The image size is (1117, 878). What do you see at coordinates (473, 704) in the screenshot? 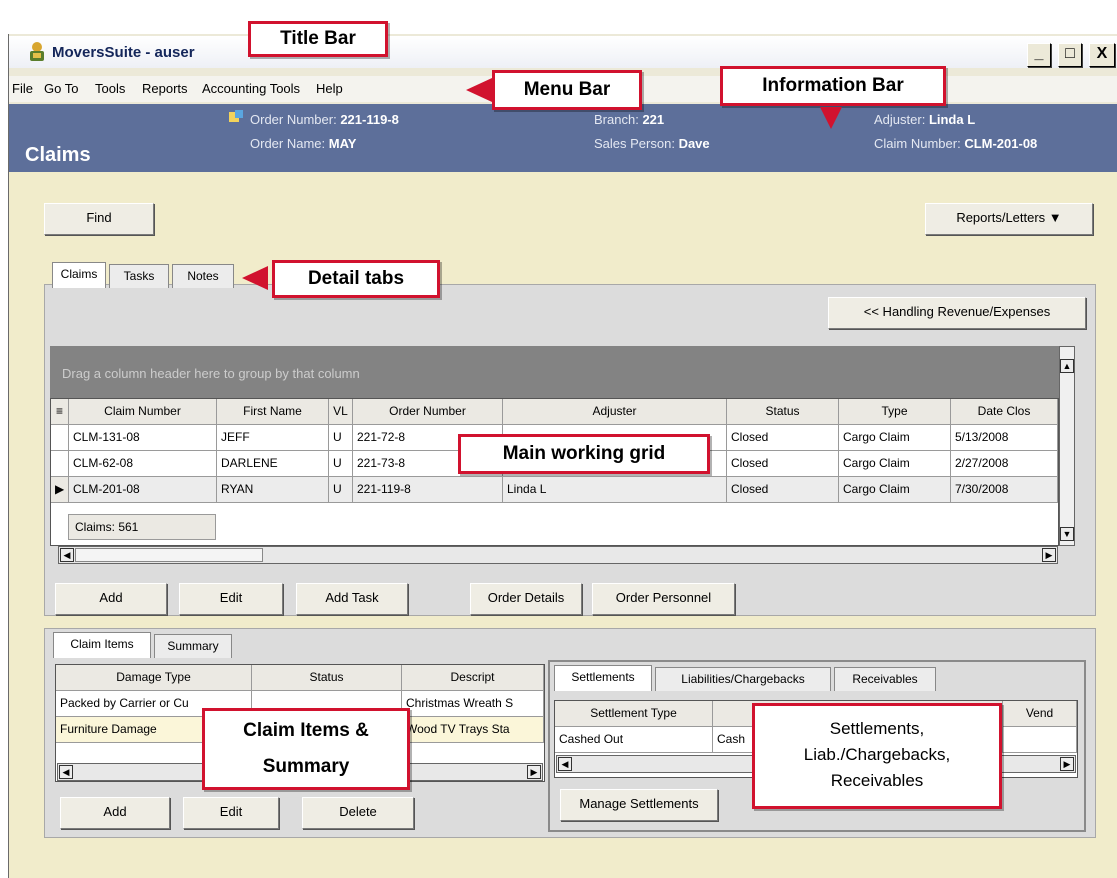
I see `cell-description: Christmas Wreath S` at bounding box center [473, 704].